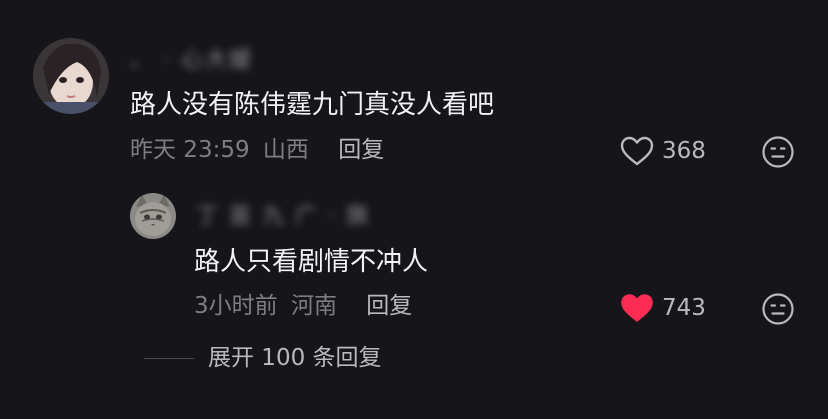 The image size is (828, 419). Describe the element at coordinates (637, 151) in the screenshot. I see `heart-outline-icon` at that location.